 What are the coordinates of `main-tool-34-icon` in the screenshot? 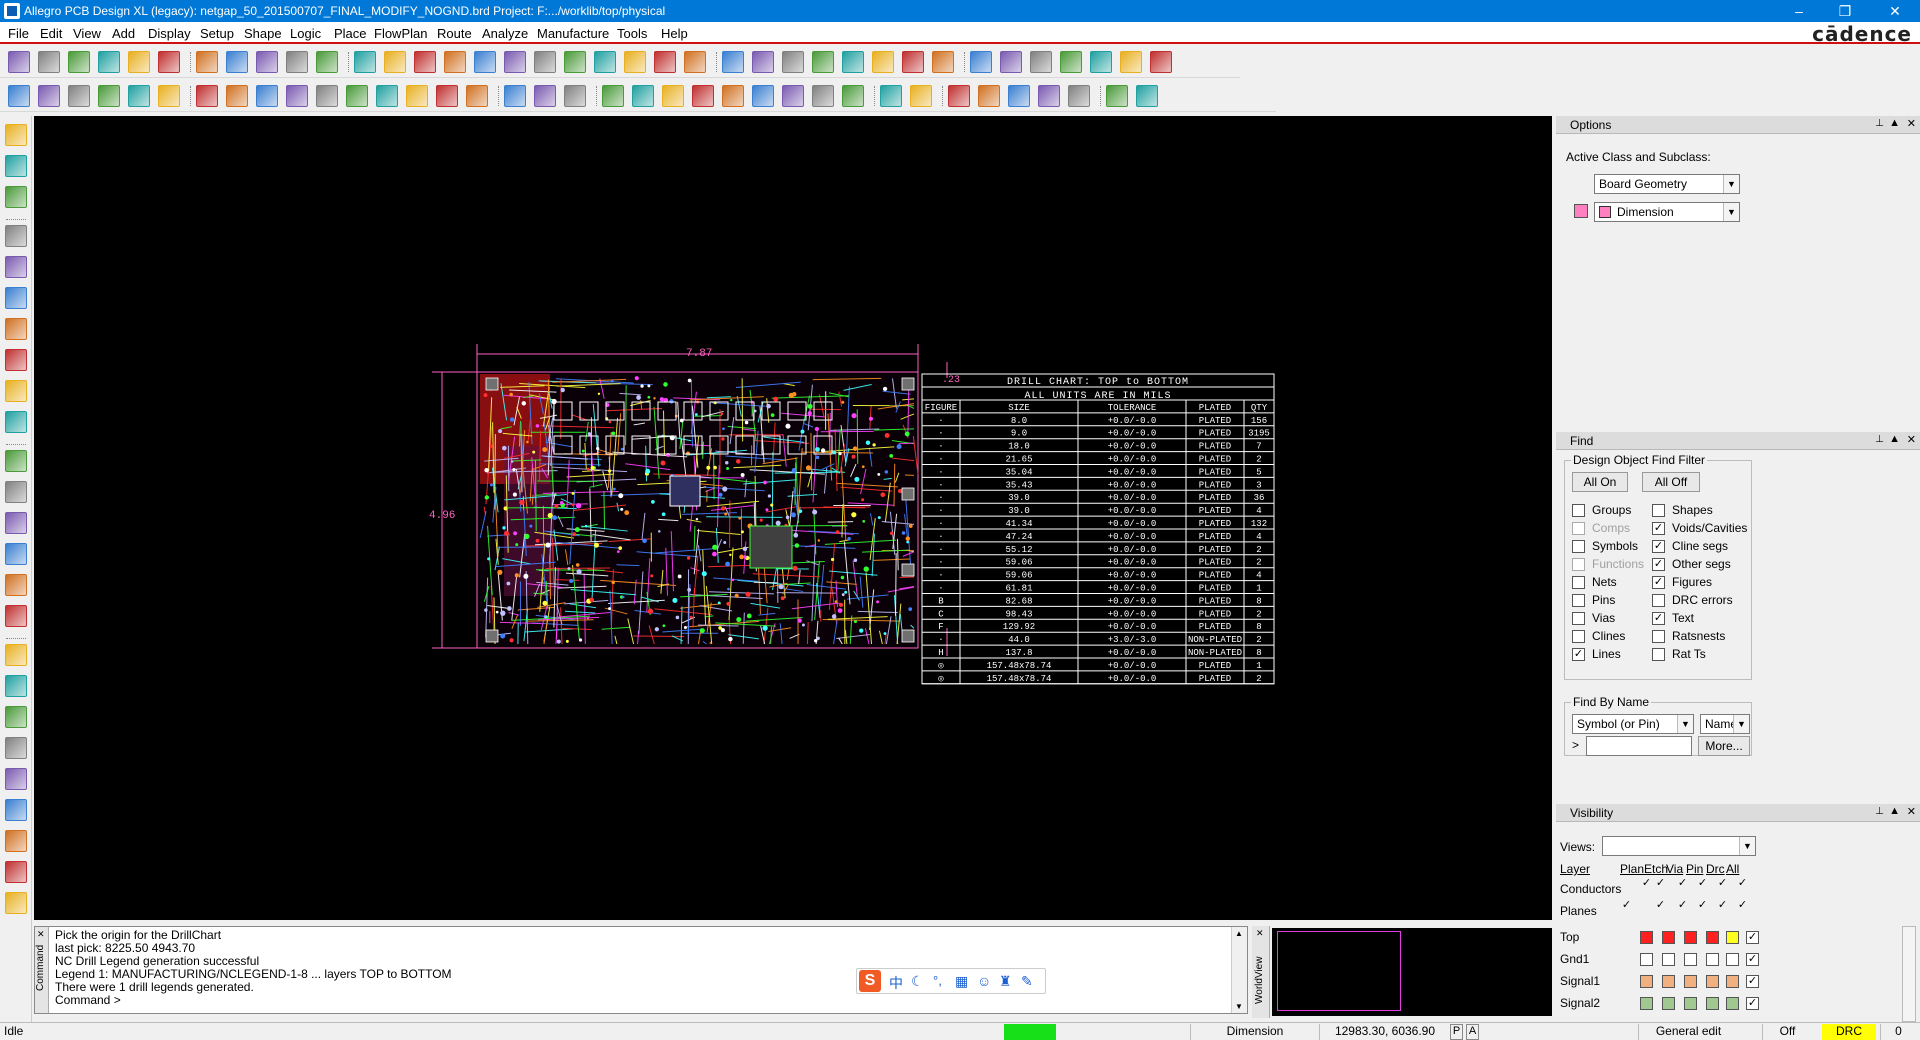 It's located at (1041, 62).